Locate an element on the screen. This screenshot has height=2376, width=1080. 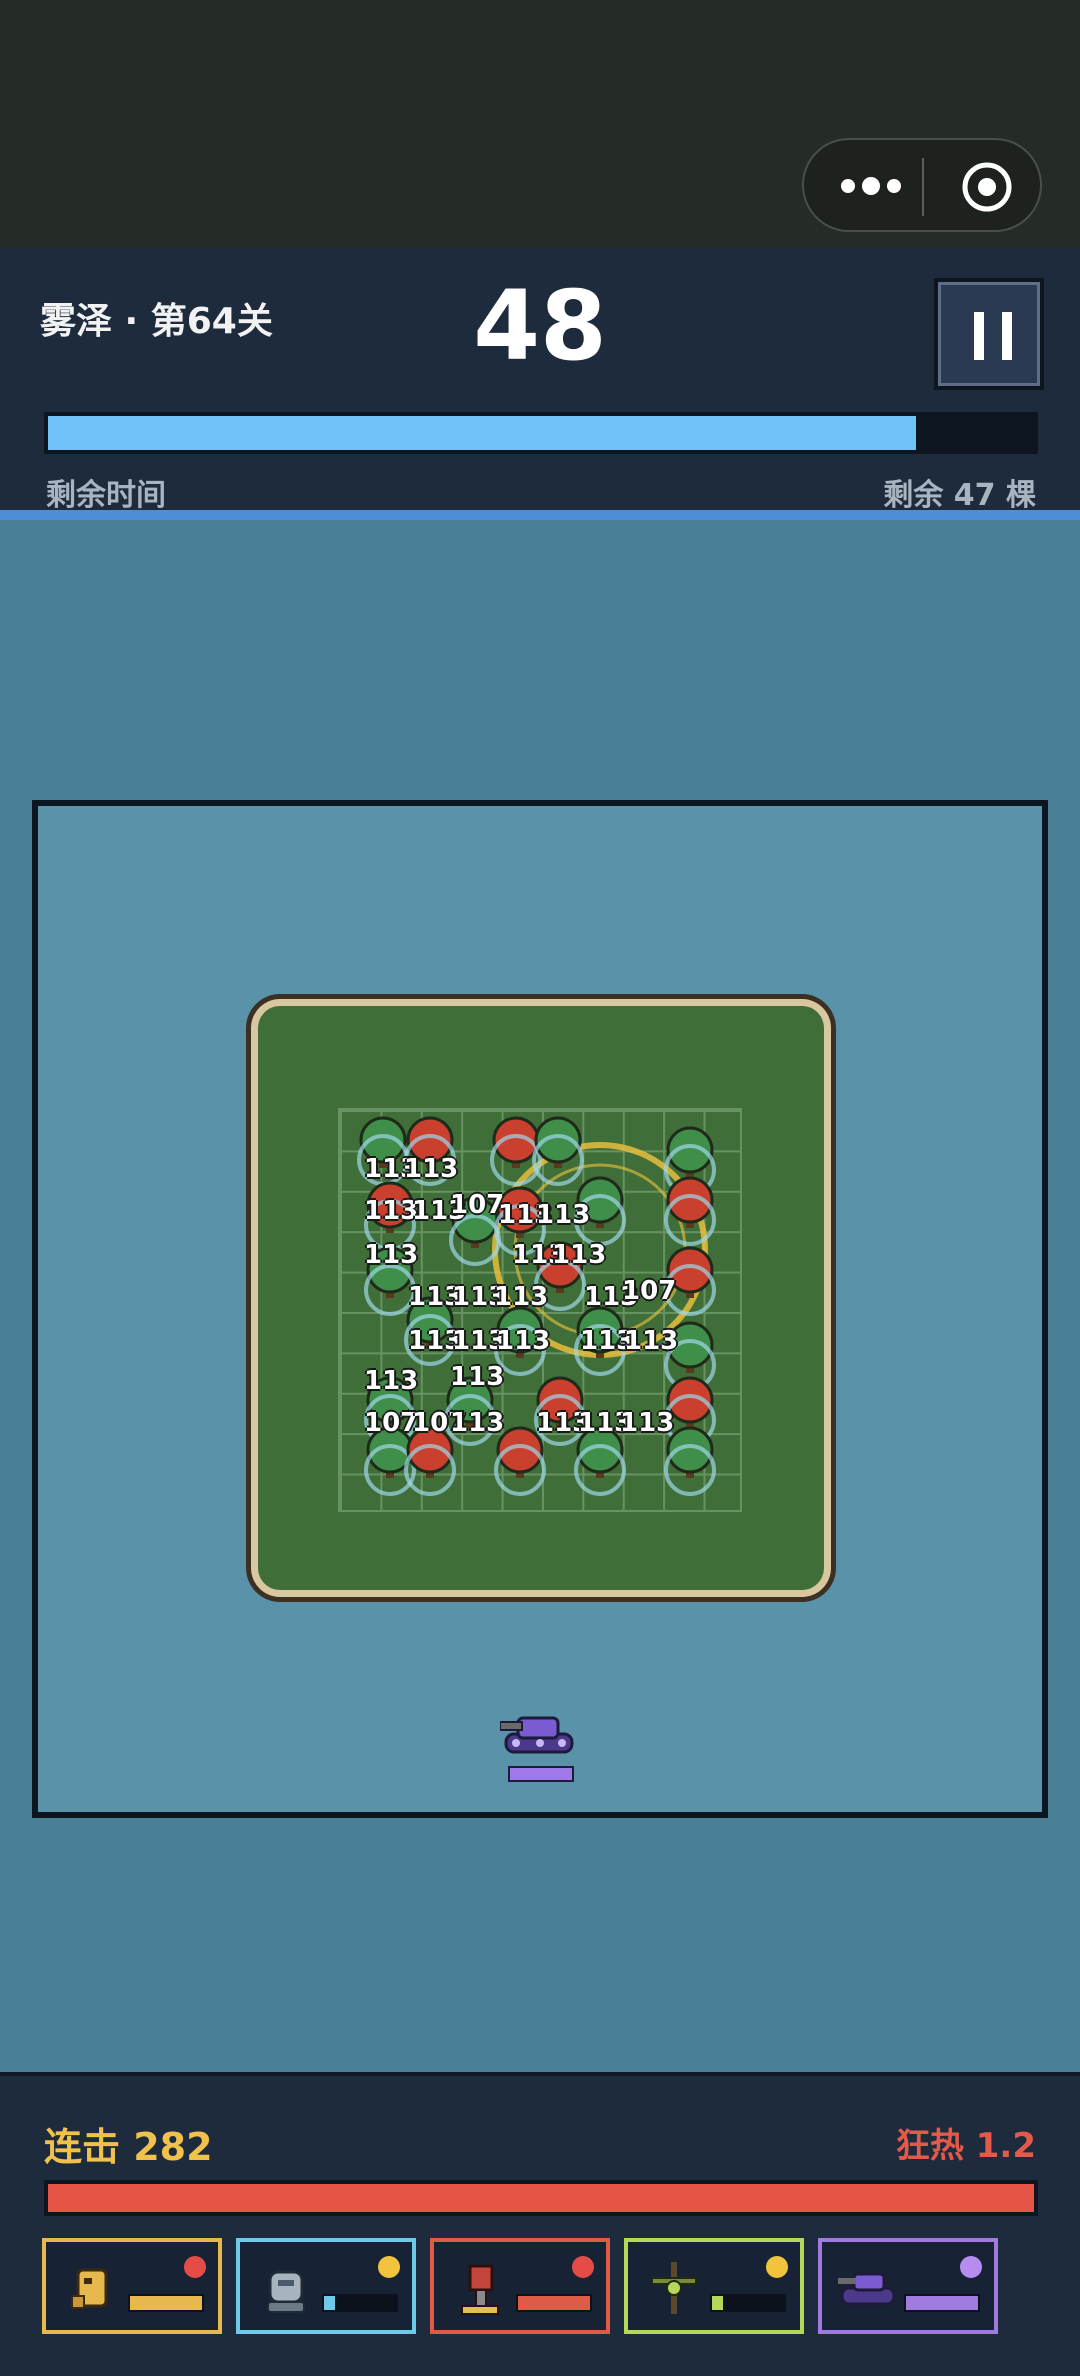
unit-slot-red-drill is located at coordinates (520, 2286).